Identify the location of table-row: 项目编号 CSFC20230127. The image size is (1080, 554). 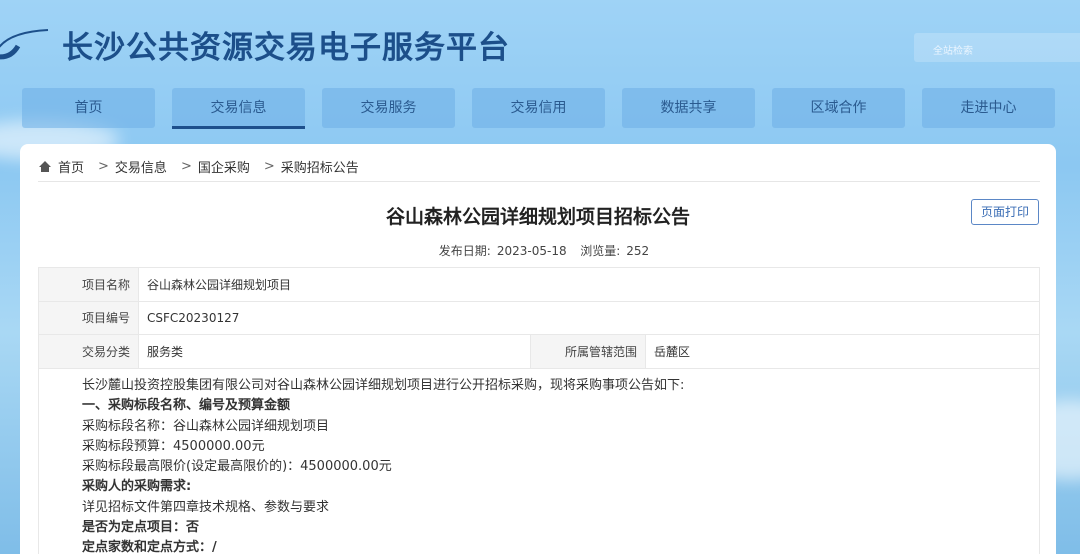
(539, 317).